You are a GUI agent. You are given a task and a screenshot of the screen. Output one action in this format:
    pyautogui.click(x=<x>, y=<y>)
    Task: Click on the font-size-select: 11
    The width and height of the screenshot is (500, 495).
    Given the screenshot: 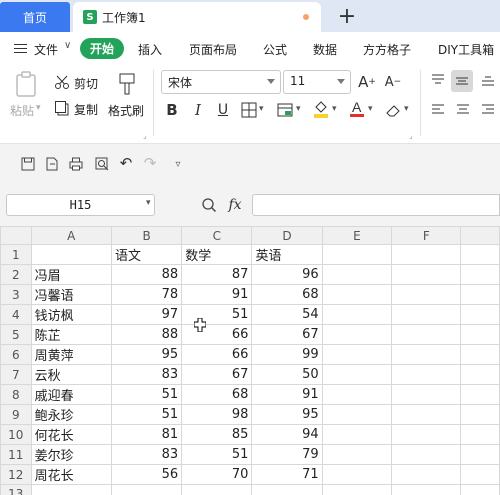 What is the action you would take?
    pyautogui.click(x=317, y=82)
    